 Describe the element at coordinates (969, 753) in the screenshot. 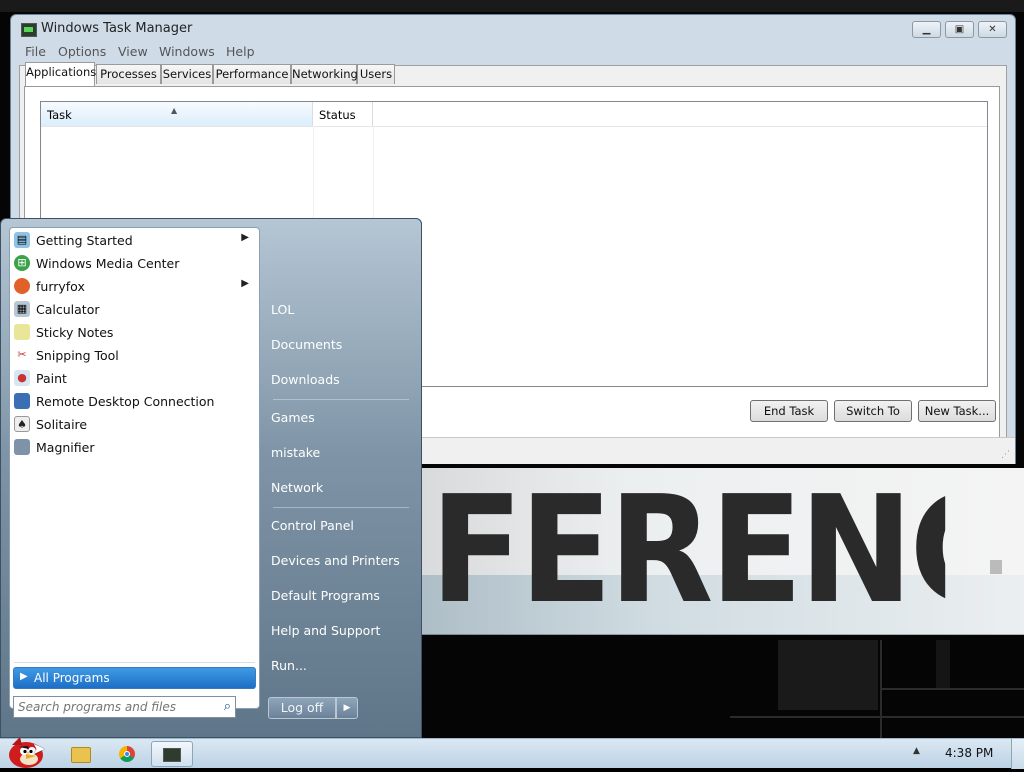

I see `clock: 4:38 PM` at that location.